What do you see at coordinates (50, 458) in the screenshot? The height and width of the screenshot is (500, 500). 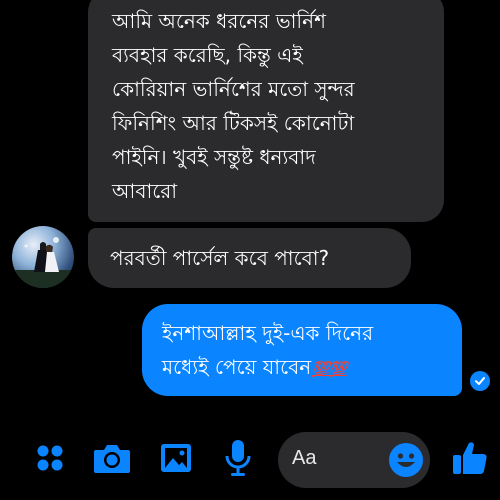 I see `grid-icon` at bounding box center [50, 458].